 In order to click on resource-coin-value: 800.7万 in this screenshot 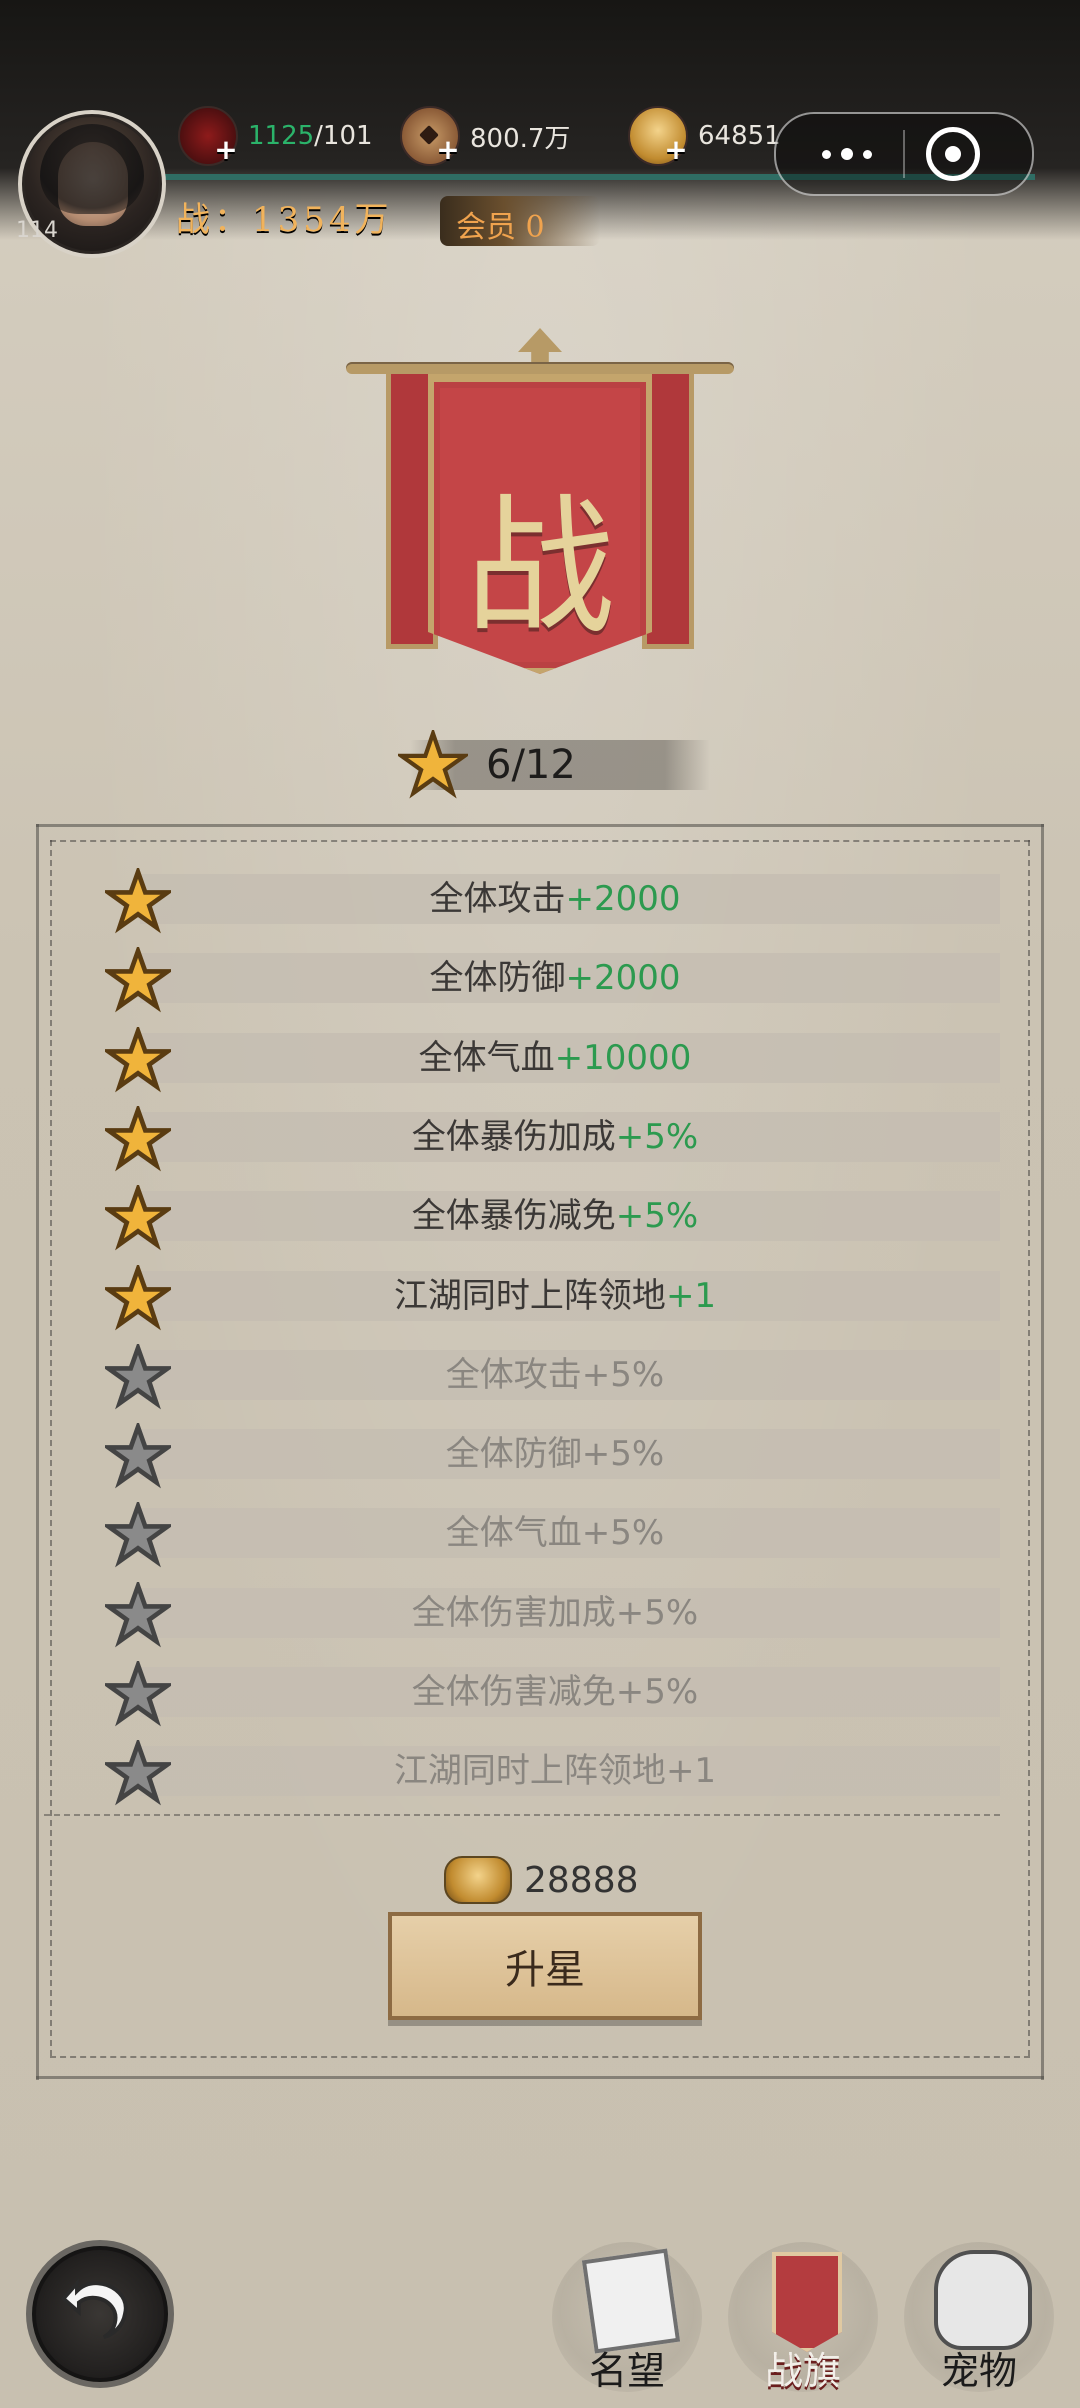, I will do `click(520, 138)`.